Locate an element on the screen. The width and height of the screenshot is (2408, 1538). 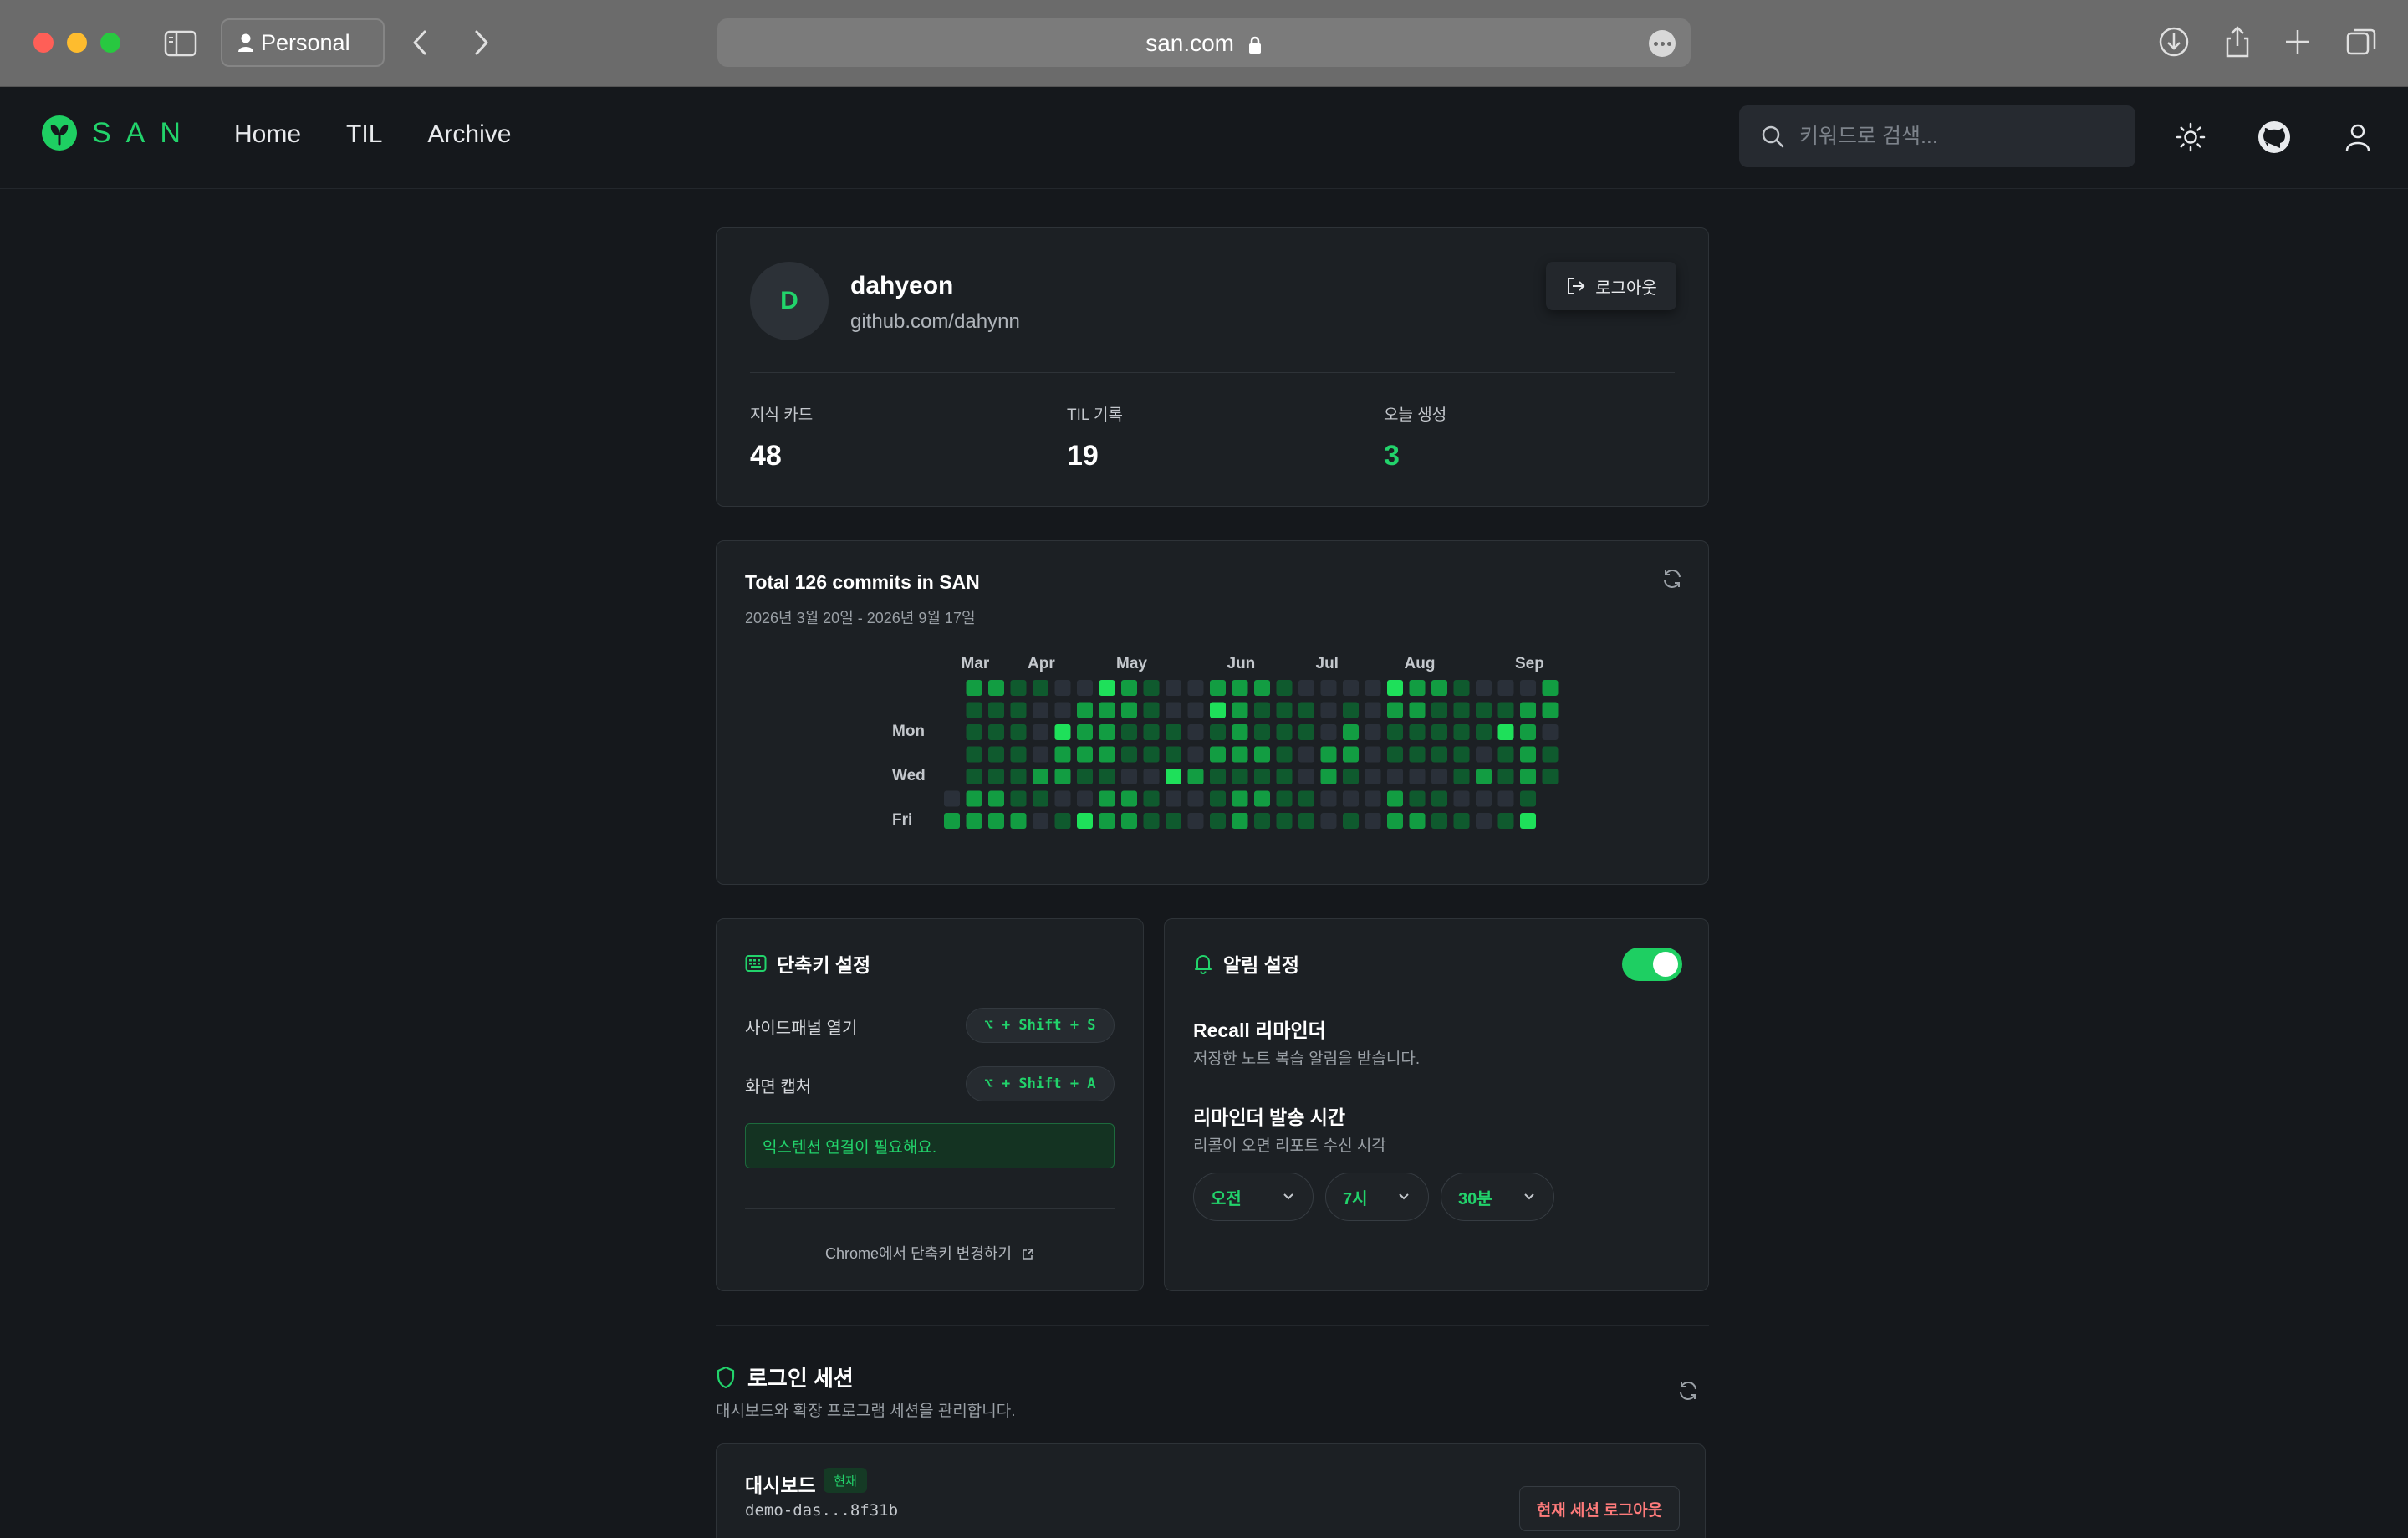
tab-overview-icon is located at coordinates (2361, 42).